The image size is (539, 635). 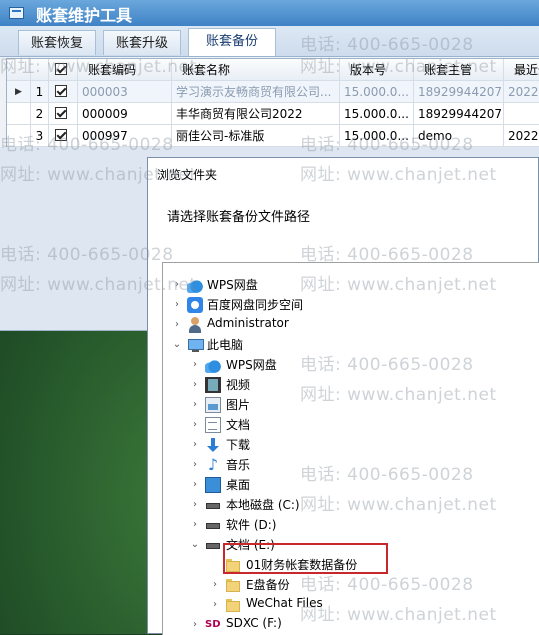 What do you see at coordinates (351, 445) in the screenshot?
I see `tree-item-downloads: › 下载` at bounding box center [351, 445].